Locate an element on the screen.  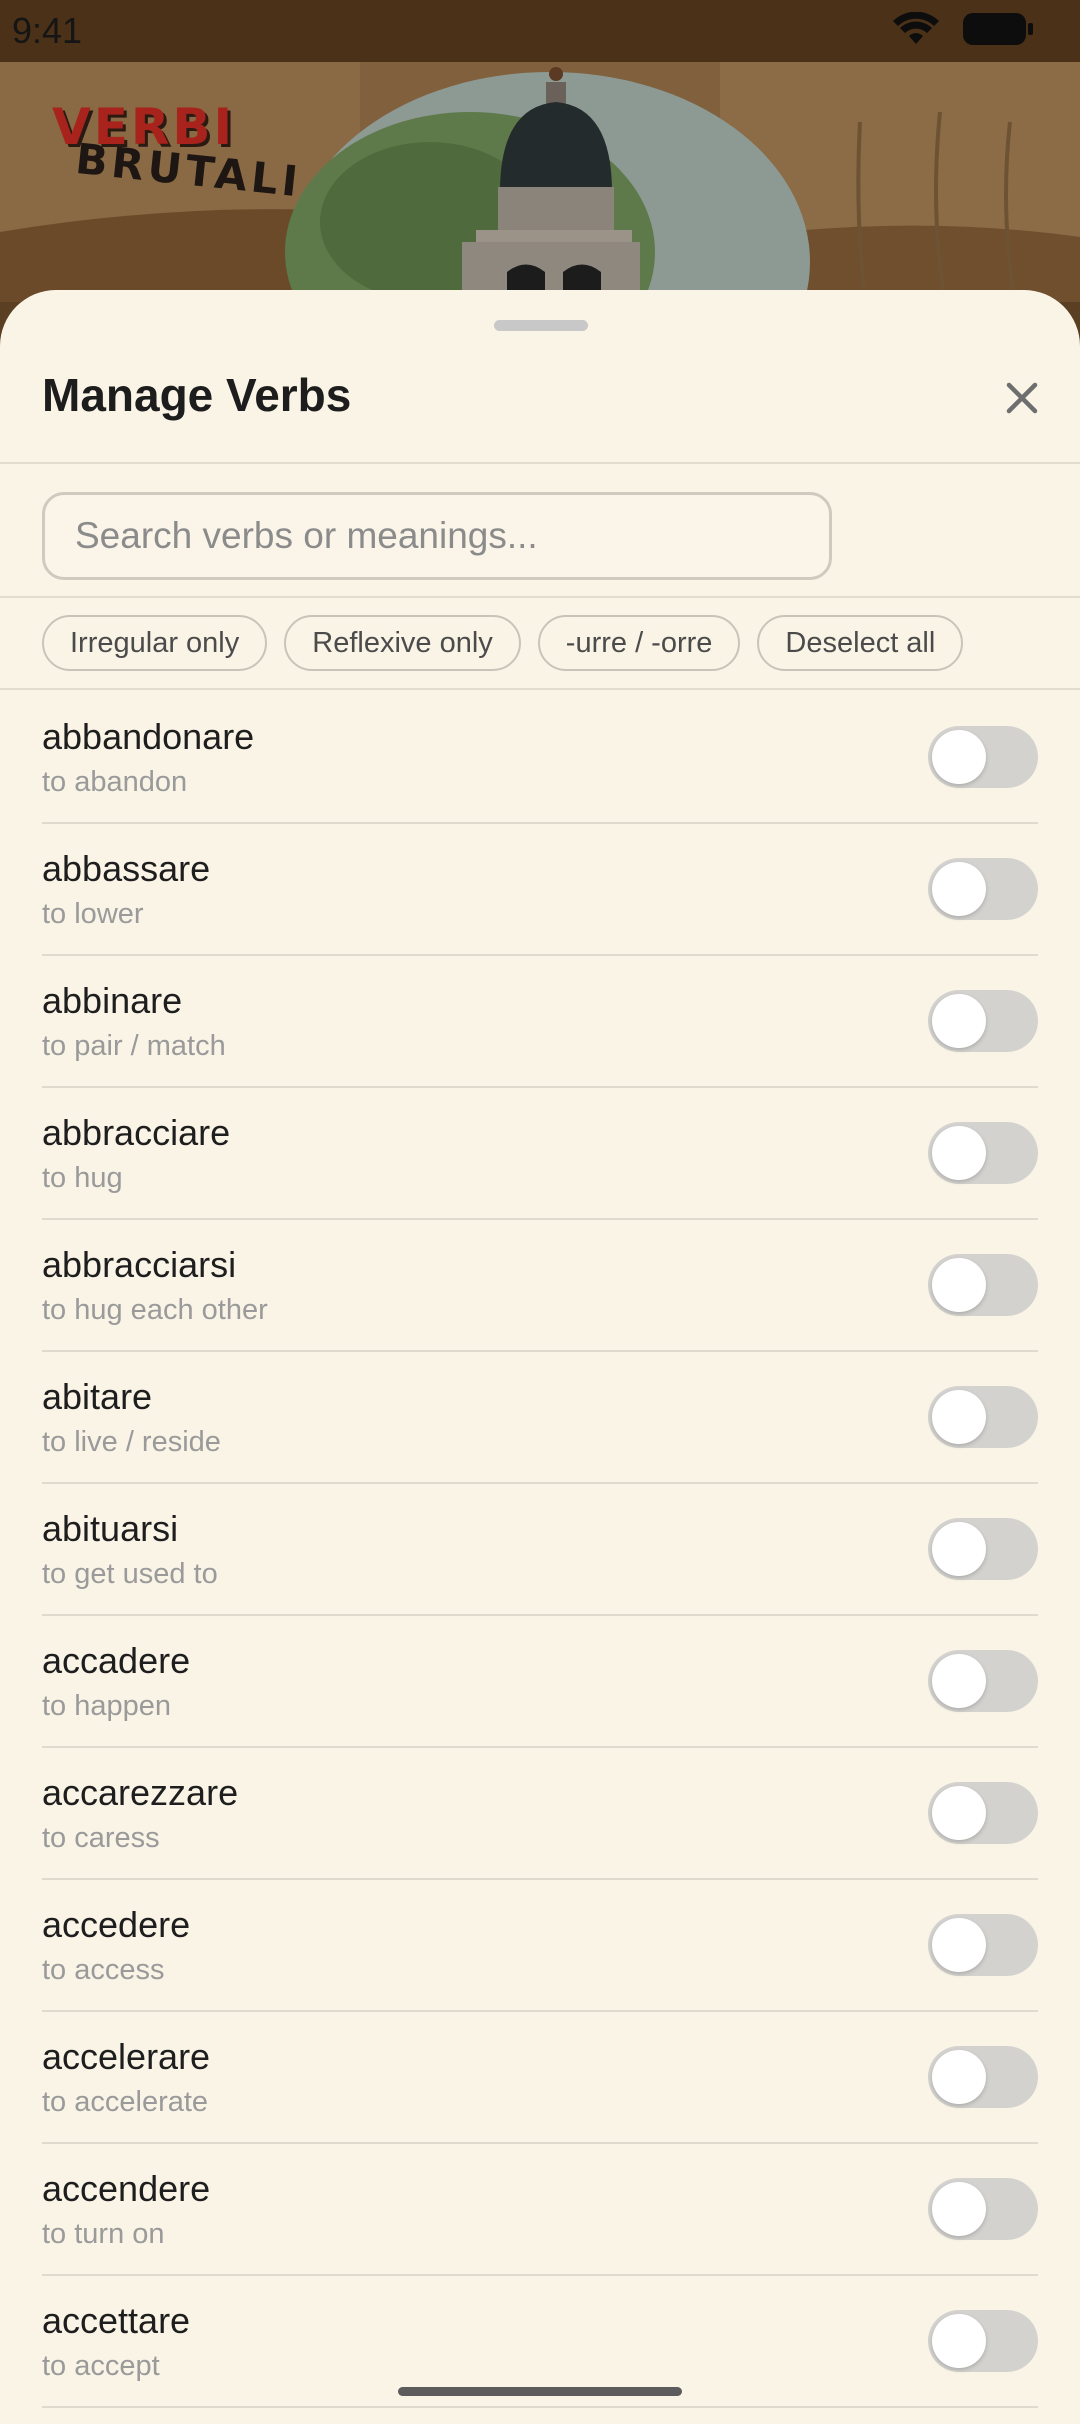
verb-meaning: to happen is located at coordinates (107, 1706).